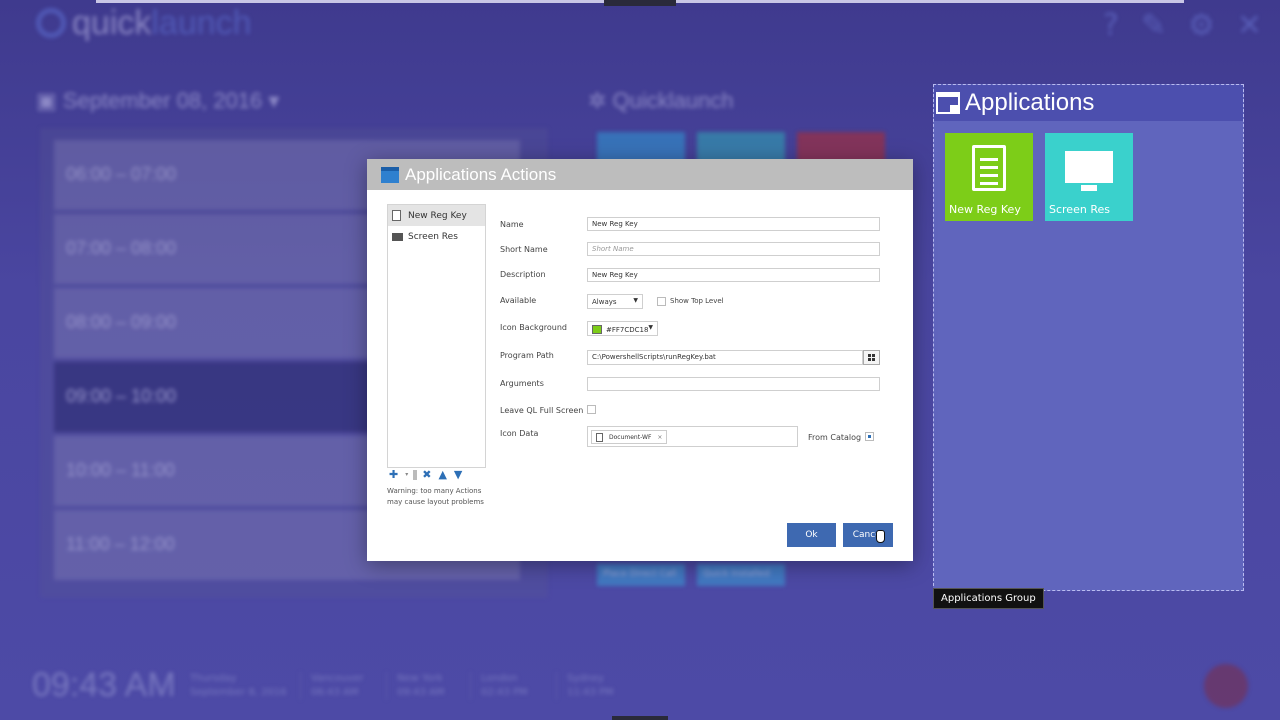 The width and height of the screenshot is (1280, 720). I want to click on applications-header: Applications, so click(1088, 103).